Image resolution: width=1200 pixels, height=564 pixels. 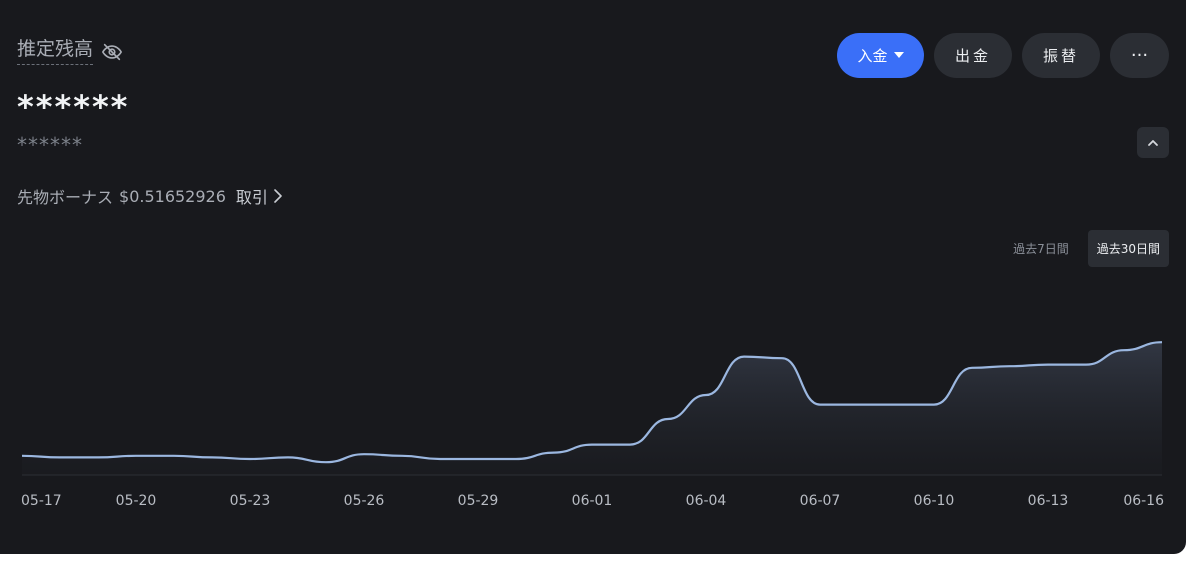 What do you see at coordinates (820, 501) in the screenshot?
I see `x-tick-label: 06-07` at bounding box center [820, 501].